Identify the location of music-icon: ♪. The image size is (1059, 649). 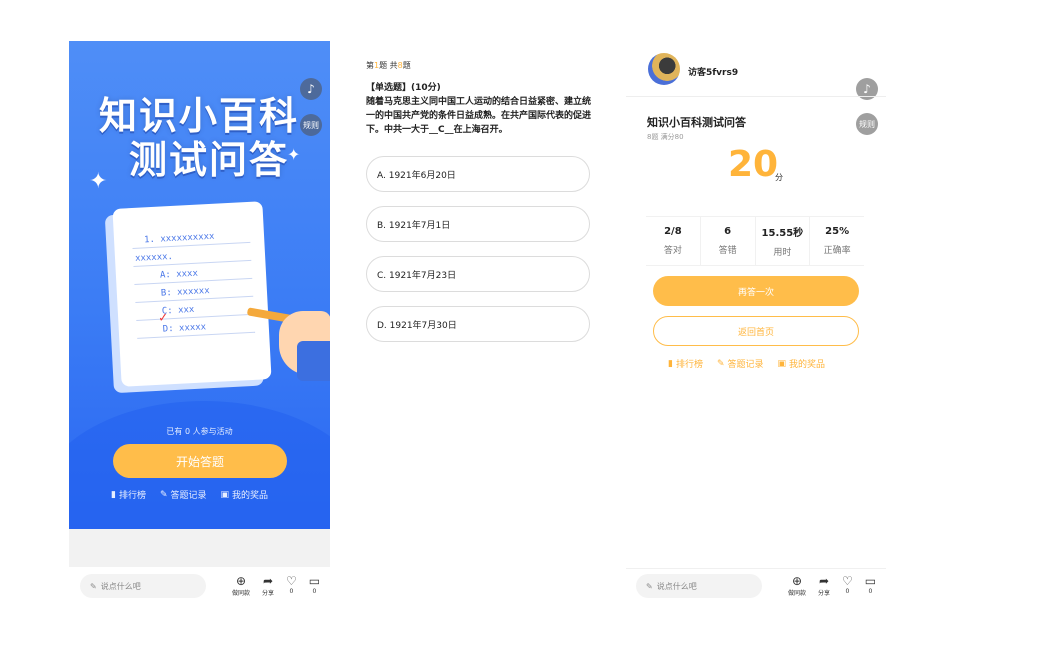
(311, 89).